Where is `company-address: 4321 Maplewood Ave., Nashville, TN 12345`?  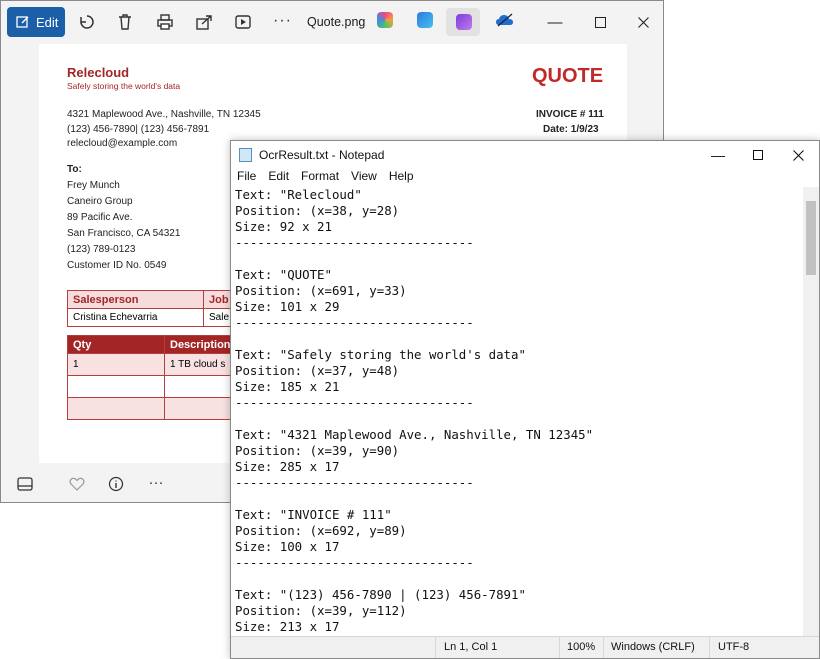 company-address: 4321 Maplewood Ave., Nashville, TN 12345 is located at coordinates (164, 114).